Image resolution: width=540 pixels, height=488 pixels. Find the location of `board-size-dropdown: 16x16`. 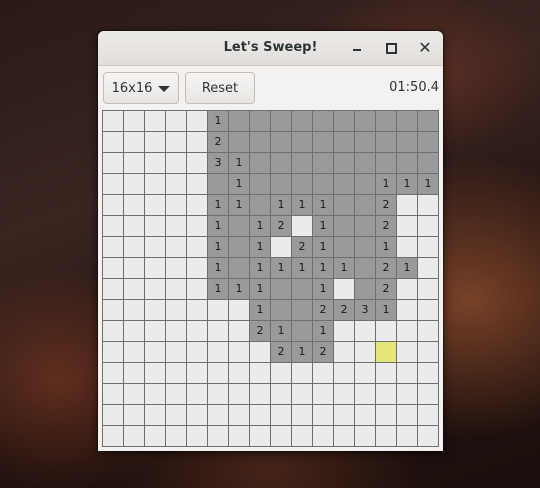

board-size-dropdown: 16x16 is located at coordinates (141, 88).